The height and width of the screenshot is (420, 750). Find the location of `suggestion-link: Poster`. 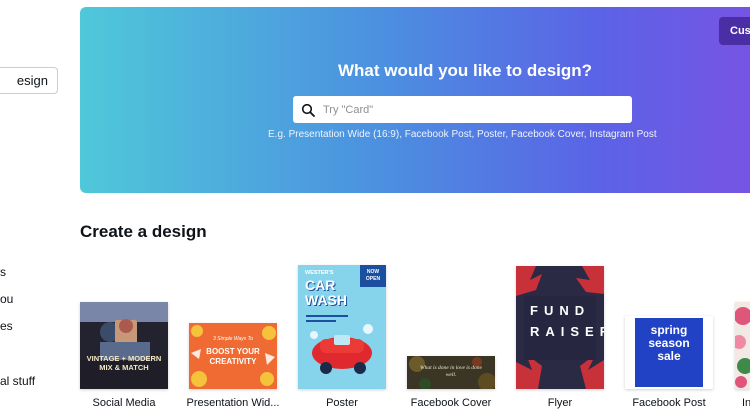

suggestion-link: Poster is located at coordinates (491, 134).